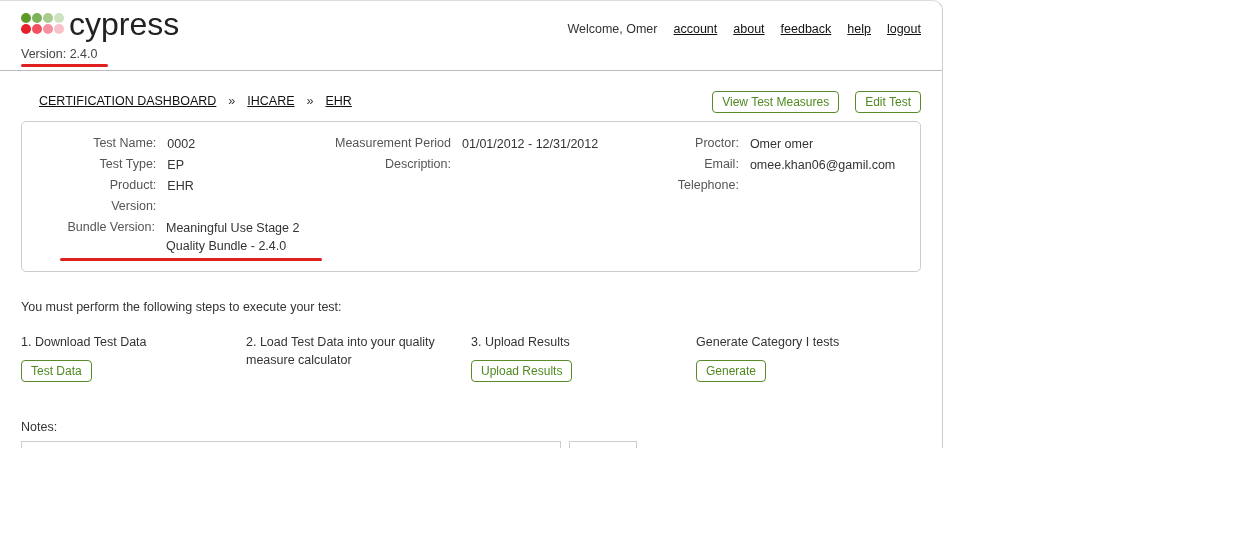 The width and height of the screenshot is (1254, 550). I want to click on step-text: Generate Category I tests, so click(768, 342).